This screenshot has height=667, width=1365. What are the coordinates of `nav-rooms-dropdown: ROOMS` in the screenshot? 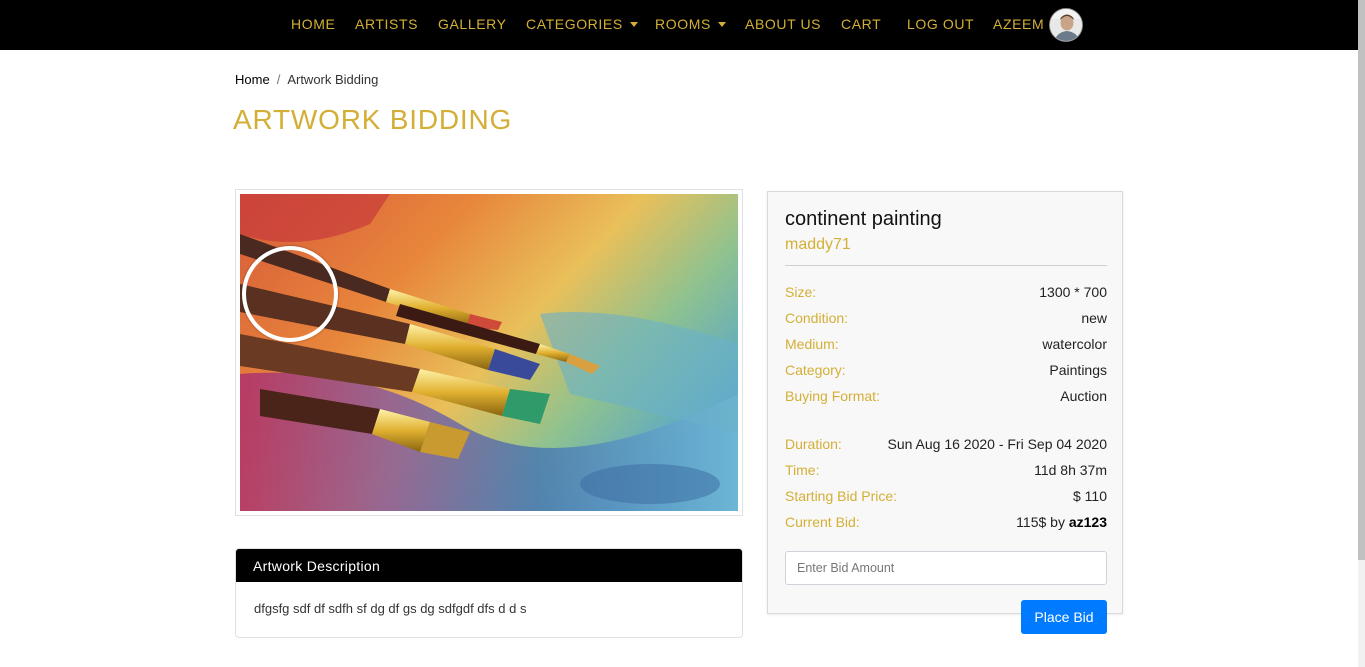 It's located at (690, 24).